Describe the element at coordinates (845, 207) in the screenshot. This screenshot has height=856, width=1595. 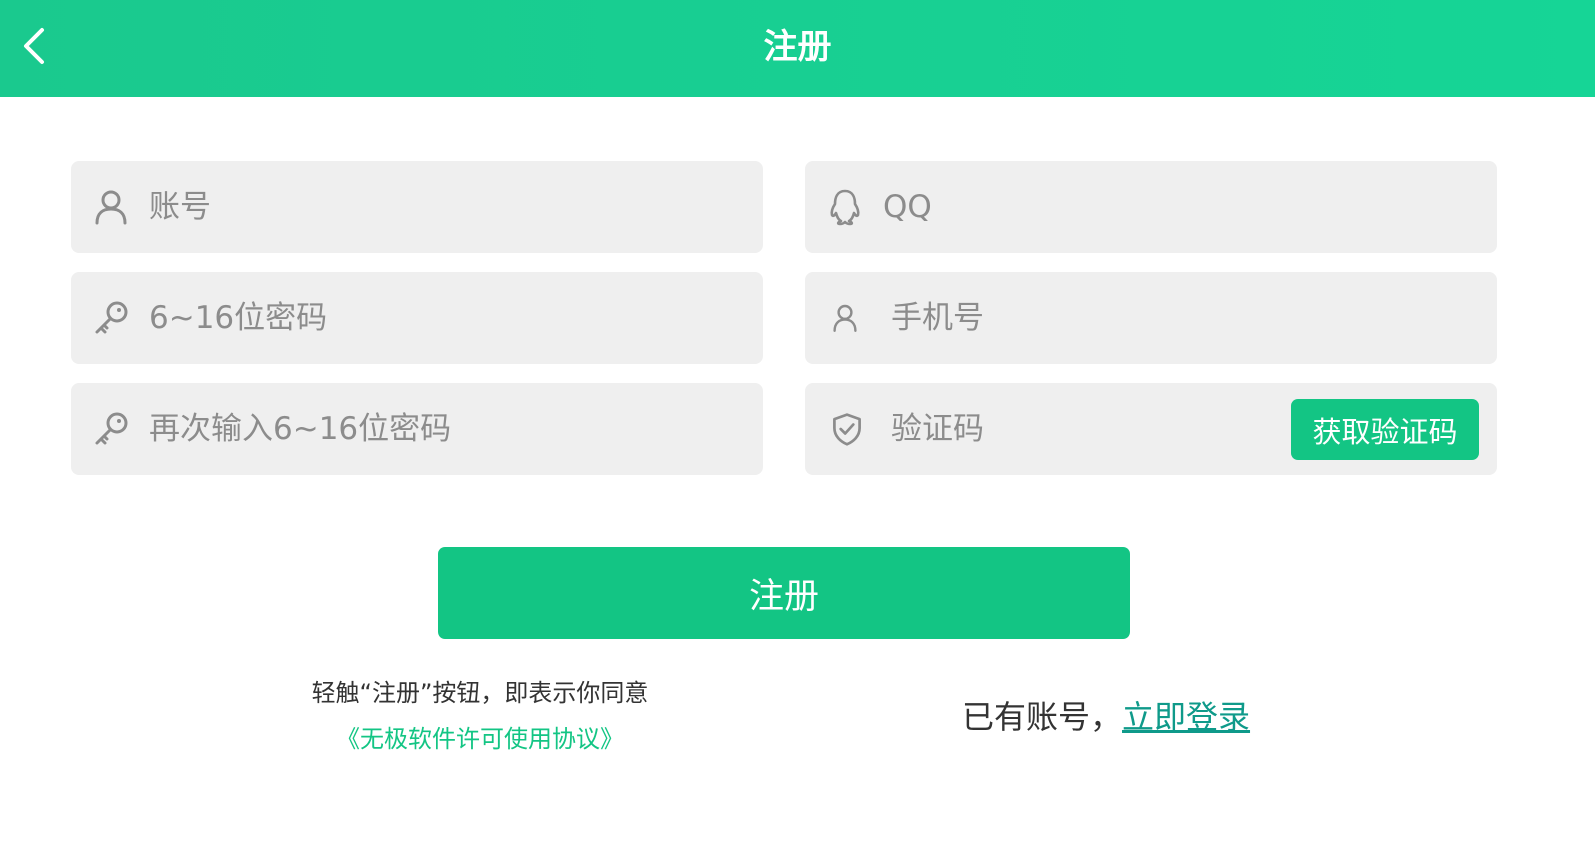
I see `qq-penguin-icon` at that location.